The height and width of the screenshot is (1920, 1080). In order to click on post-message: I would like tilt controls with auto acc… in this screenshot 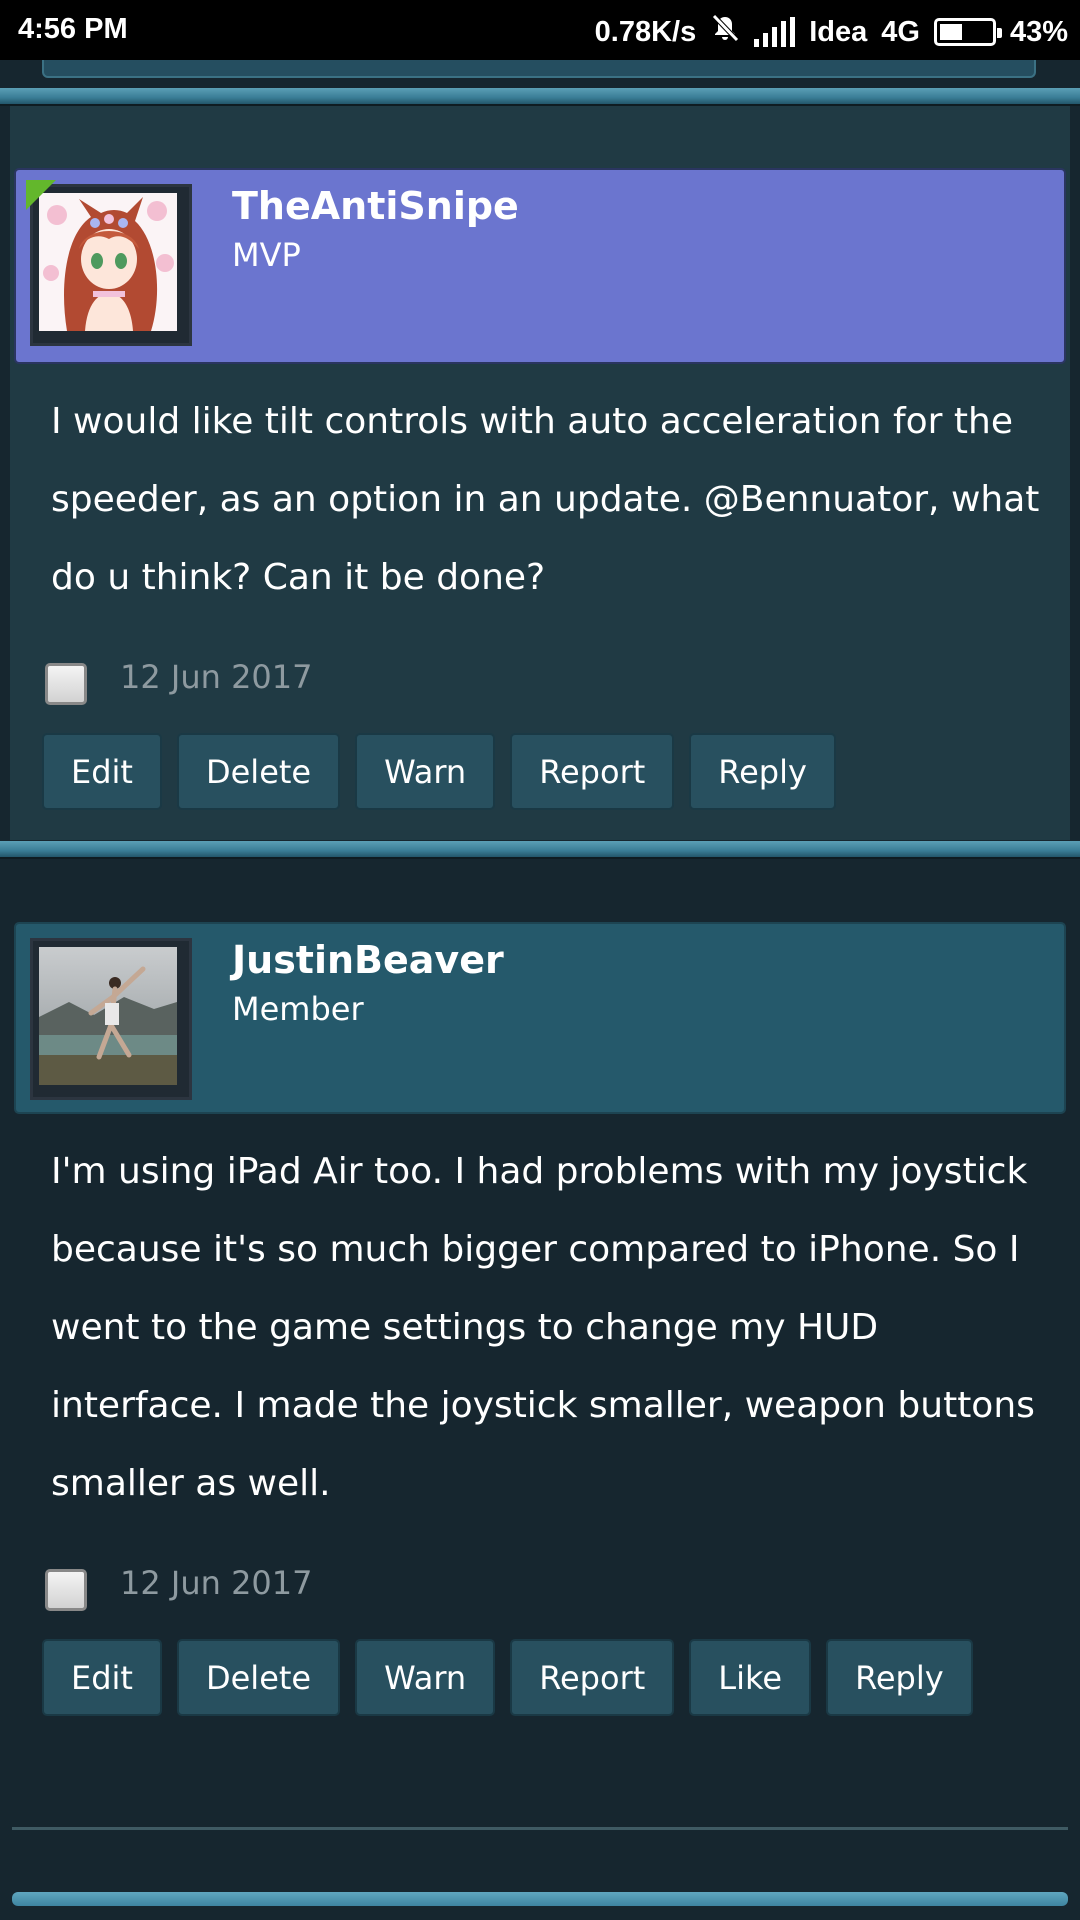, I will do `click(545, 499)`.